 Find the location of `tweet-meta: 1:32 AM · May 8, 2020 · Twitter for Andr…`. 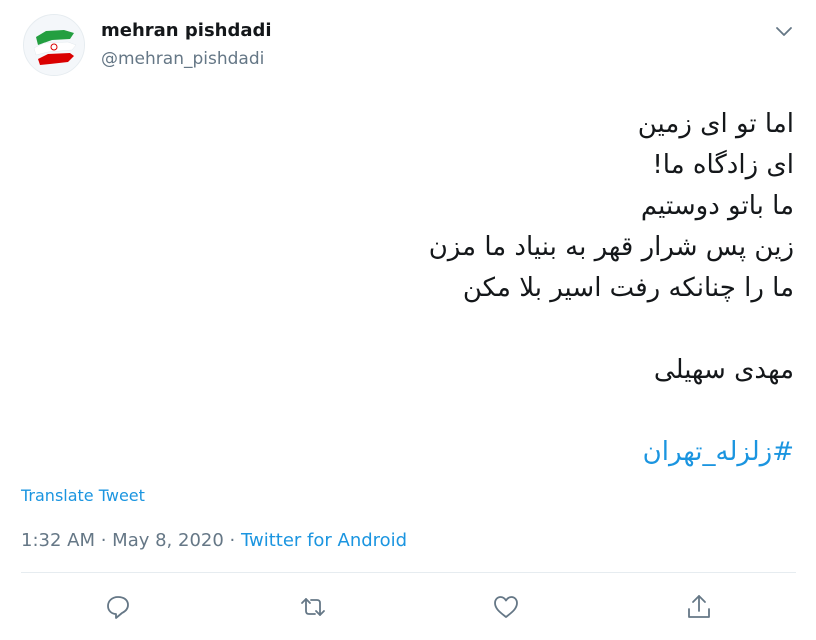

tweet-meta: 1:32 AM · May 8, 2020 · Twitter for Andr… is located at coordinates (214, 540).